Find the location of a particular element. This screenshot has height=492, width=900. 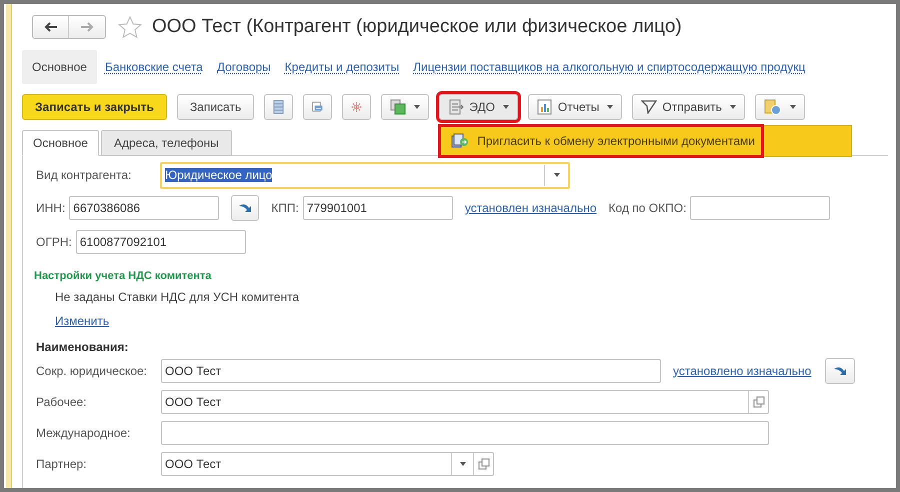

change-link: Изменить is located at coordinates (82, 321).